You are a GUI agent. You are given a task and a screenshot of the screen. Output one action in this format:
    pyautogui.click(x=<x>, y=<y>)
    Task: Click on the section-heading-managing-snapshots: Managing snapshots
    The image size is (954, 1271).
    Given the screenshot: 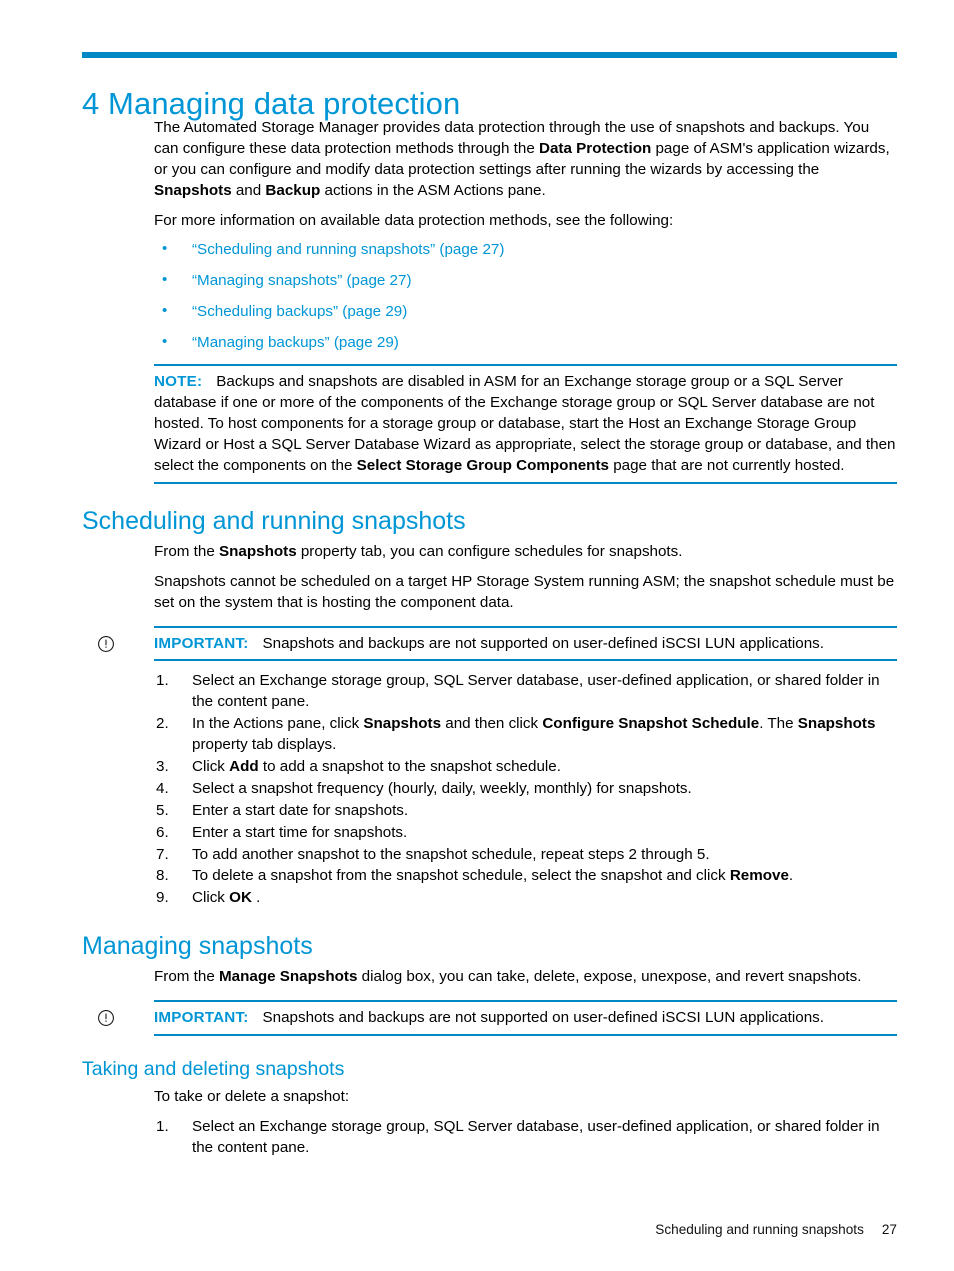 What is the action you would take?
    pyautogui.click(x=197, y=946)
    